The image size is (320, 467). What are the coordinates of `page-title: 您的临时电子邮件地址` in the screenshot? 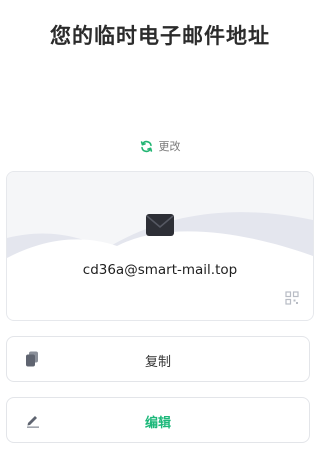 It's located at (160, 36).